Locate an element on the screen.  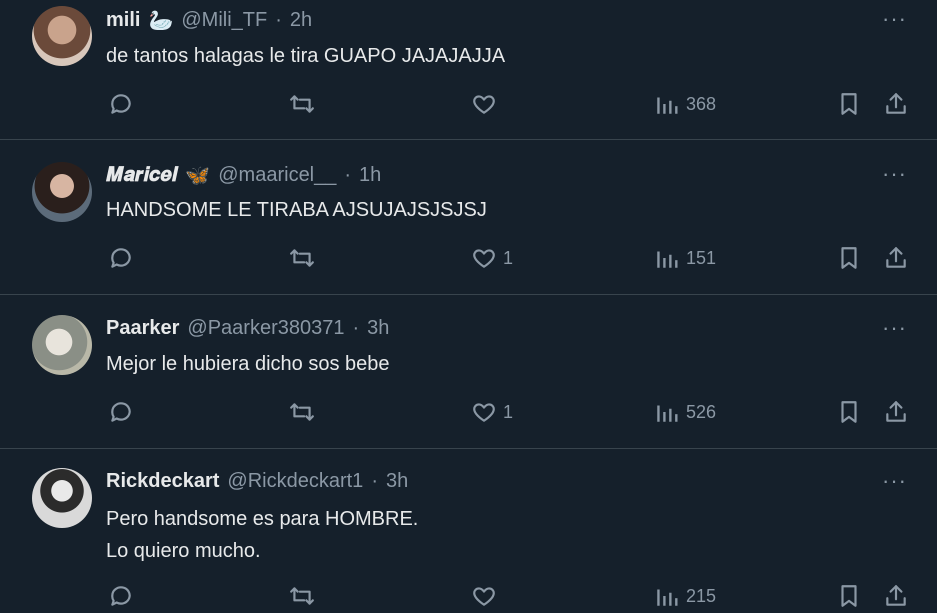
view-count: 368 is located at coordinates (701, 103).